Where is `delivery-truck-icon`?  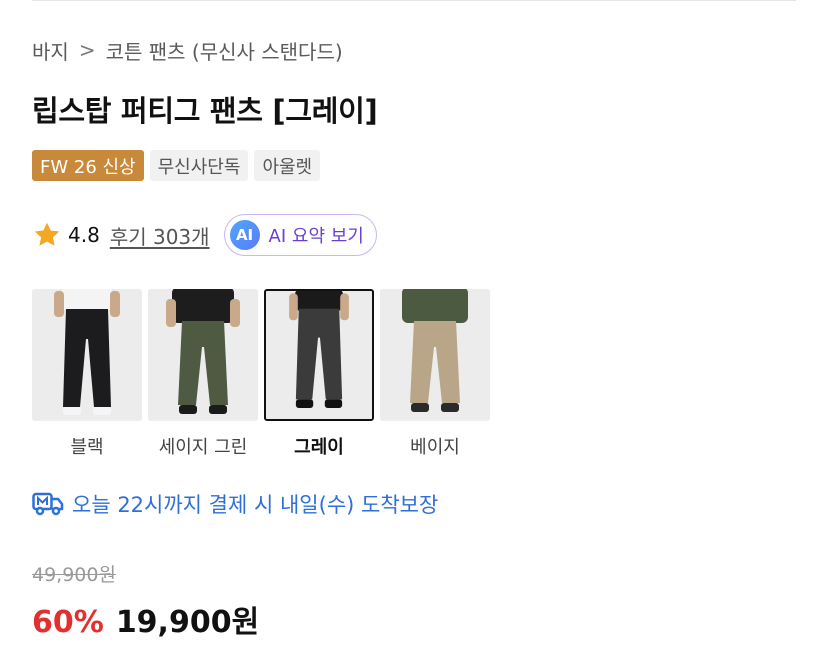 delivery-truck-icon is located at coordinates (48, 504).